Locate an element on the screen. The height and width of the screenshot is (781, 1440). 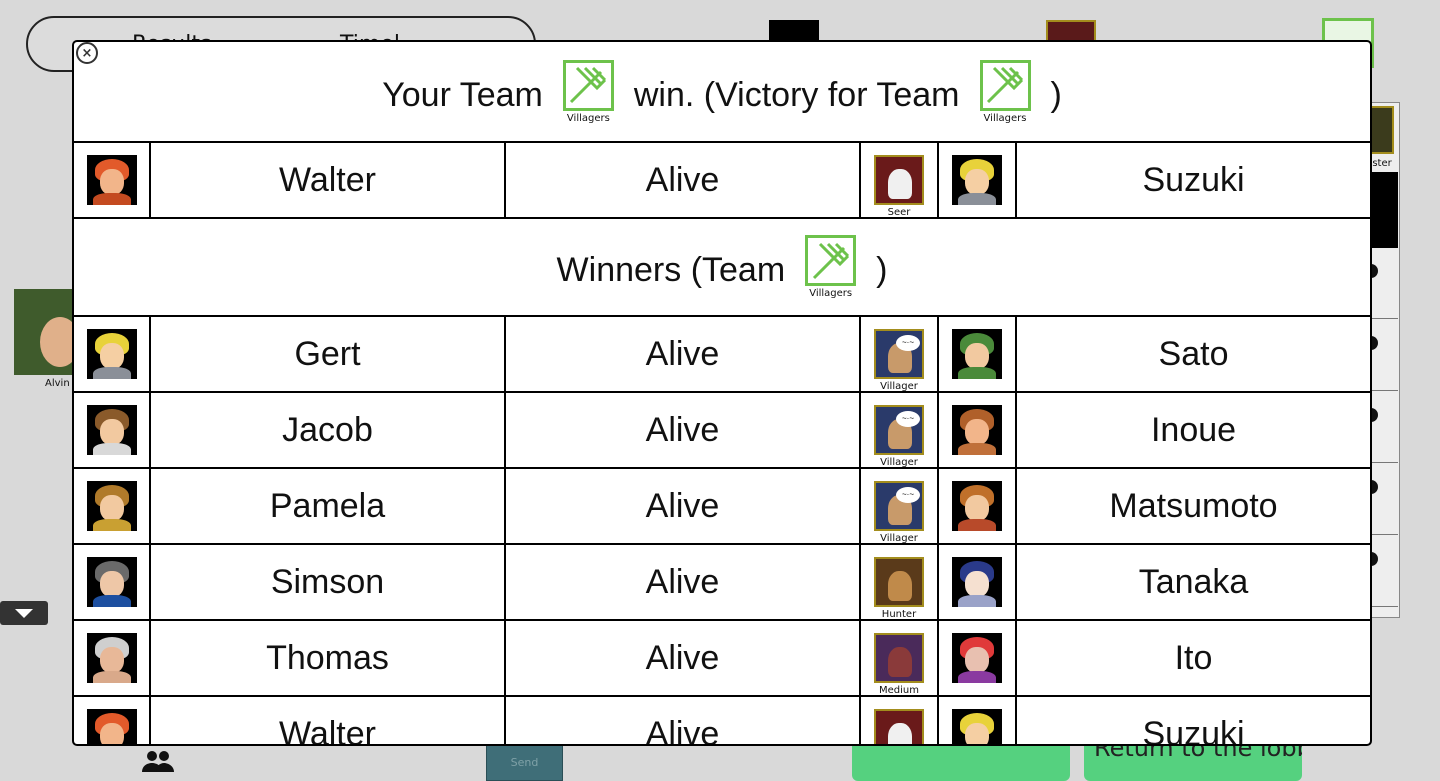
my-player-section: Walter Alive Seer Suzuki is located at coordinates (722, 180).